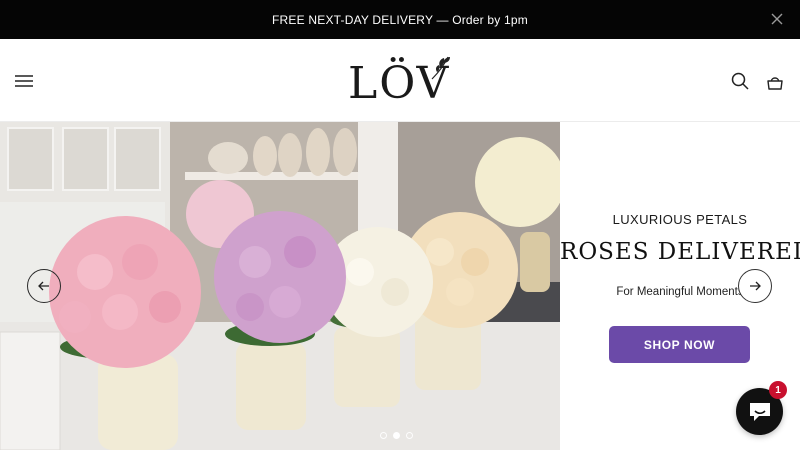 The height and width of the screenshot is (450, 800). Describe the element at coordinates (740, 81) in the screenshot. I see `search-icon` at that location.